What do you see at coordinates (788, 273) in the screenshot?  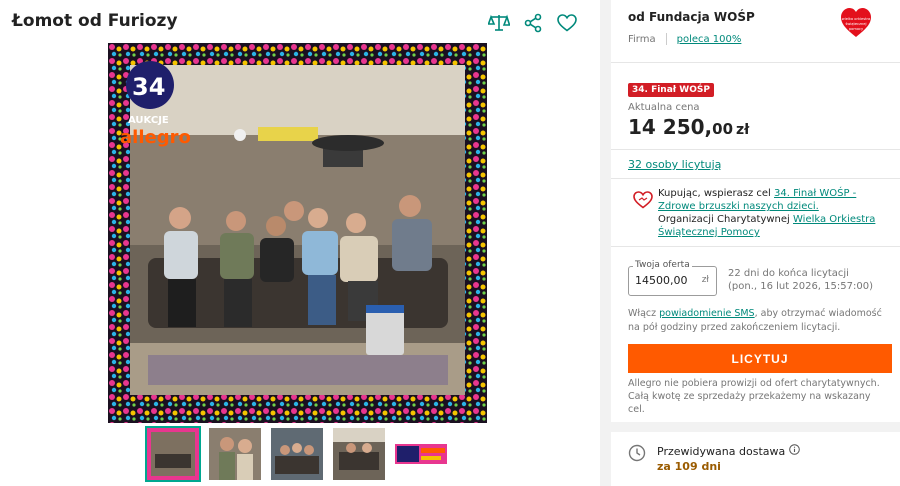 I see `time-left-text: 22 dni do końca licytacji` at bounding box center [788, 273].